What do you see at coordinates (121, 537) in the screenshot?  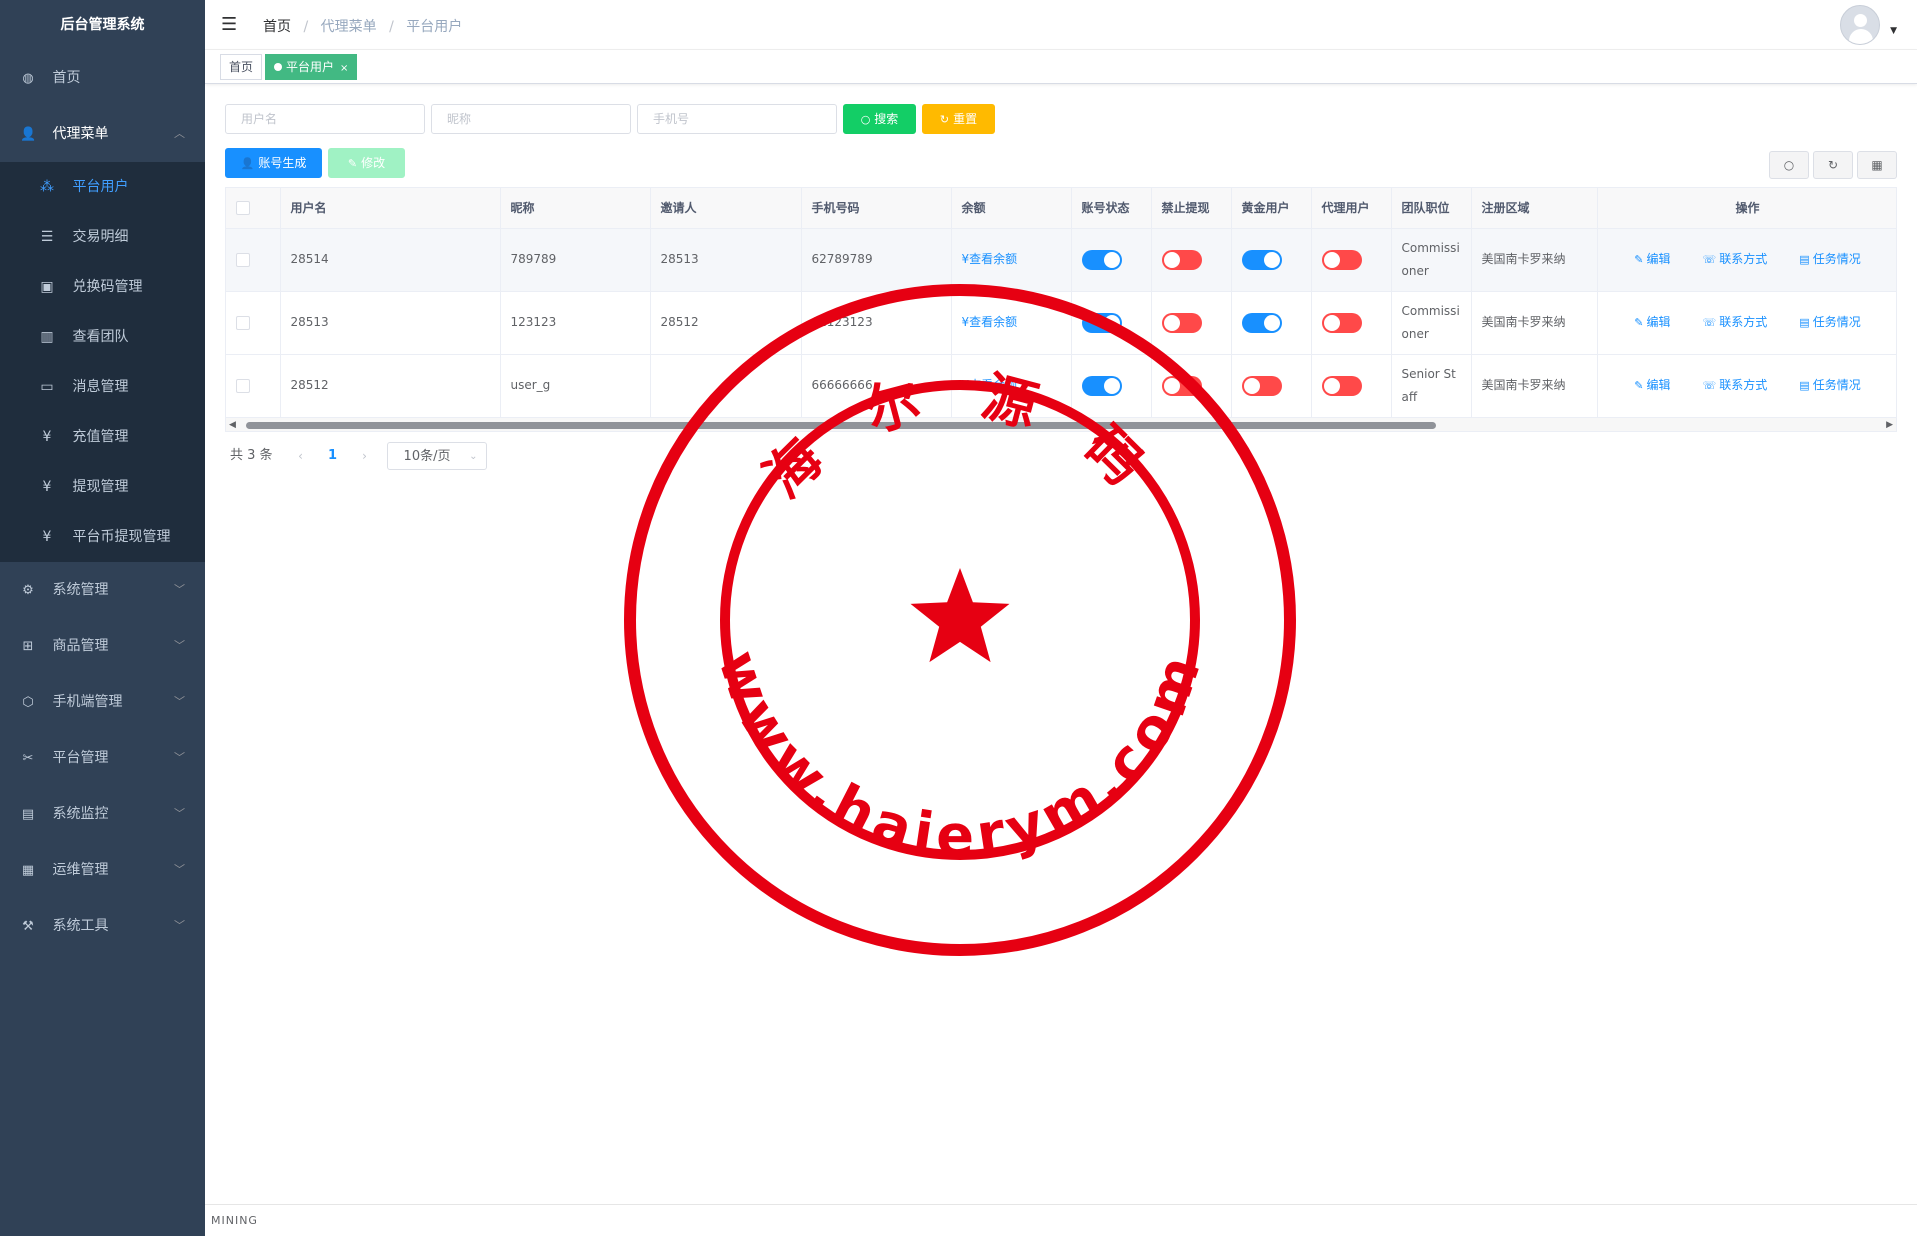 I see `sidebar-item-label: 平台币提现管理` at bounding box center [121, 537].